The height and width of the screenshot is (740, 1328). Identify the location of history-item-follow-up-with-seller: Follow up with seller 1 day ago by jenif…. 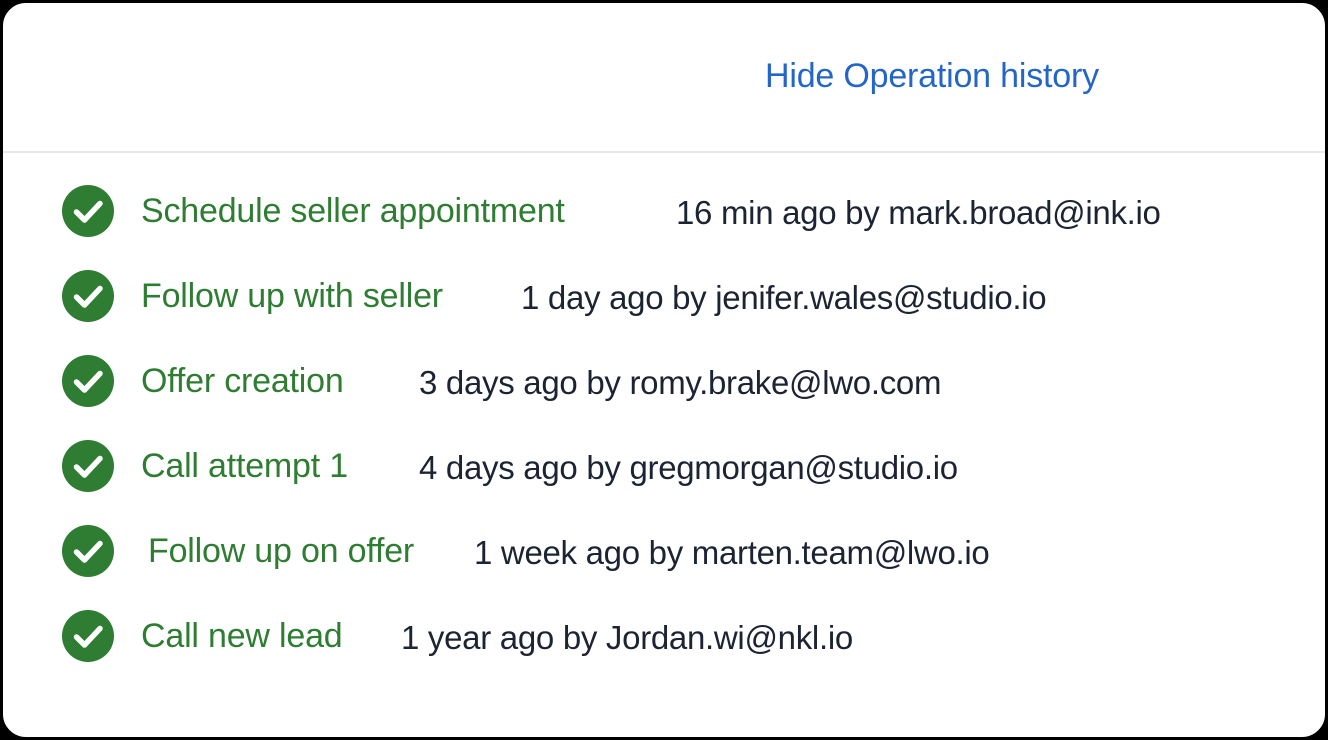
(664, 296).